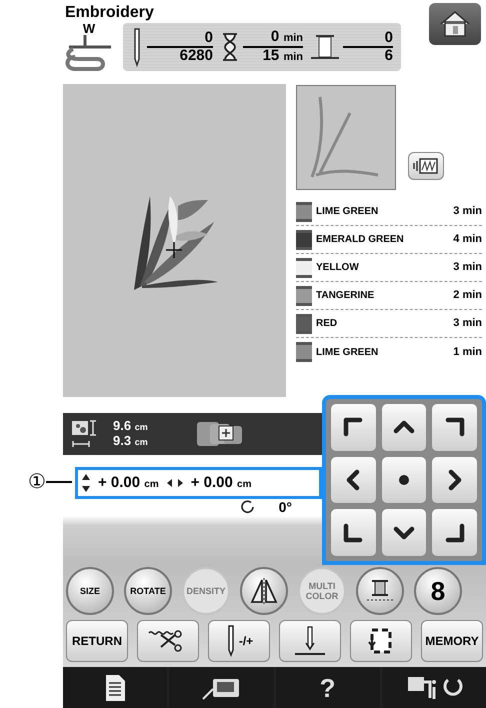 The height and width of the screenshot is (708, 486). Describe the element at coordinates (346, 296) in the screenshot. I see `thread-name: TANGERINE` at that location.